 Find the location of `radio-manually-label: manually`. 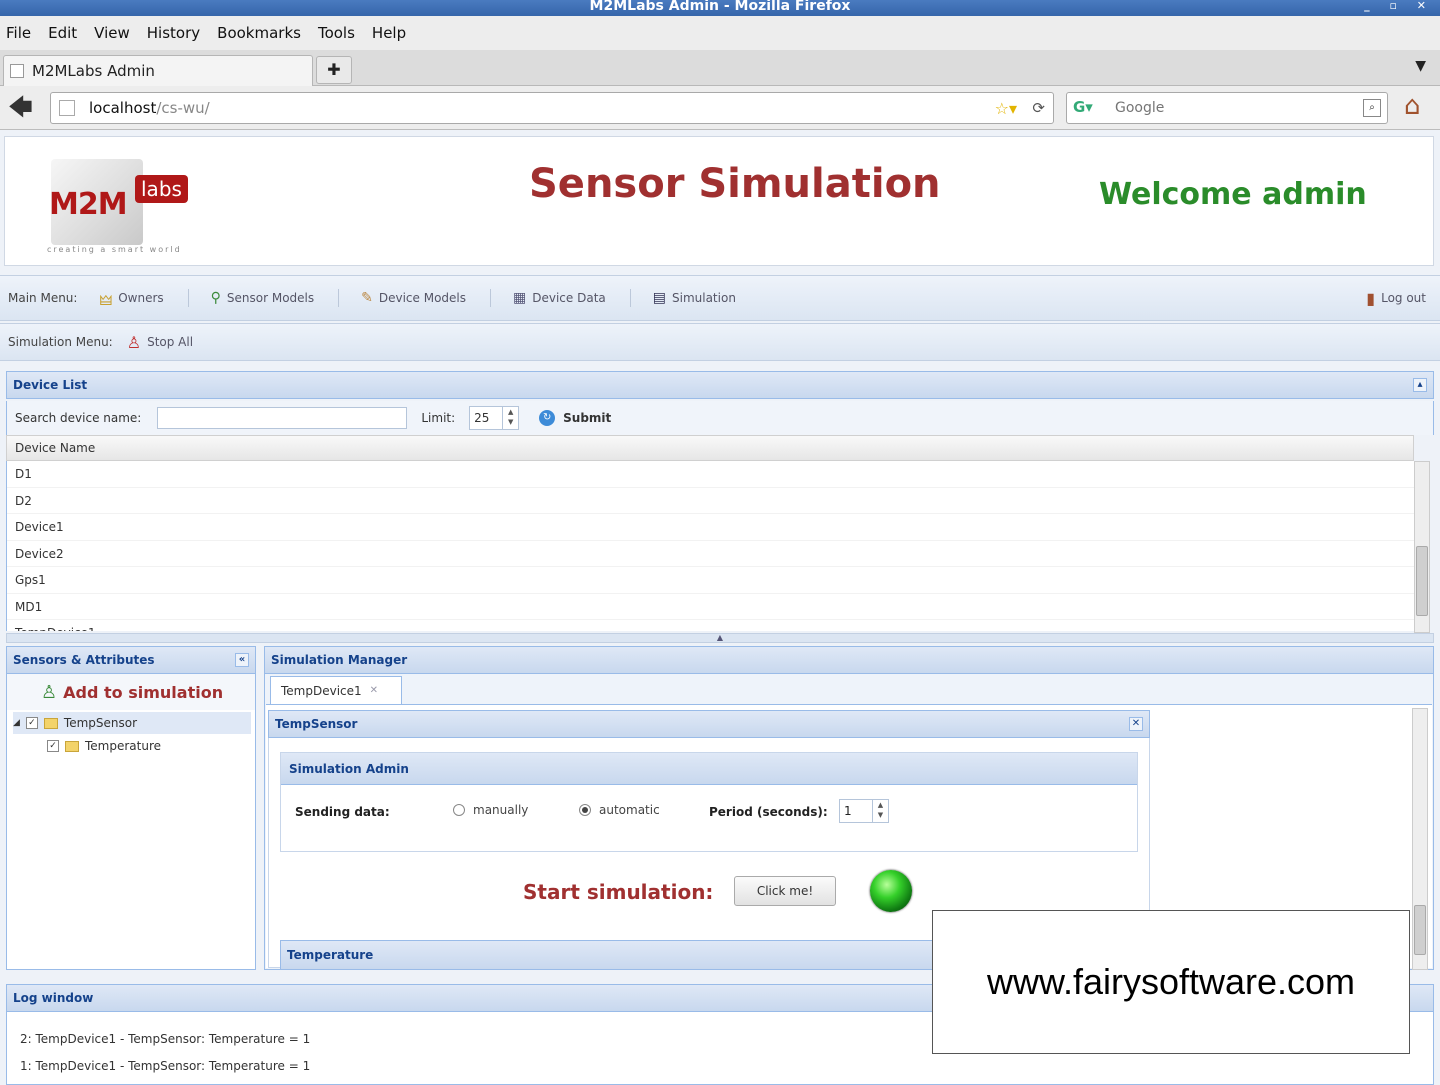

radio-manually-label: manually is located at coordinates (501, 810).